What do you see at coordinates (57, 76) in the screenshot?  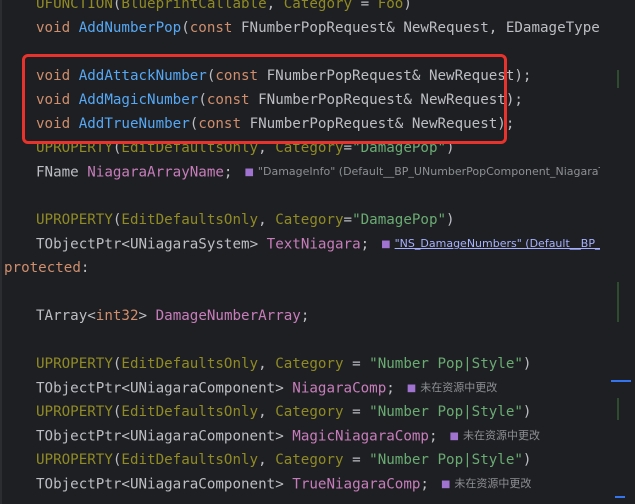 I see `code-token: void` at bounding box center [57, 76].